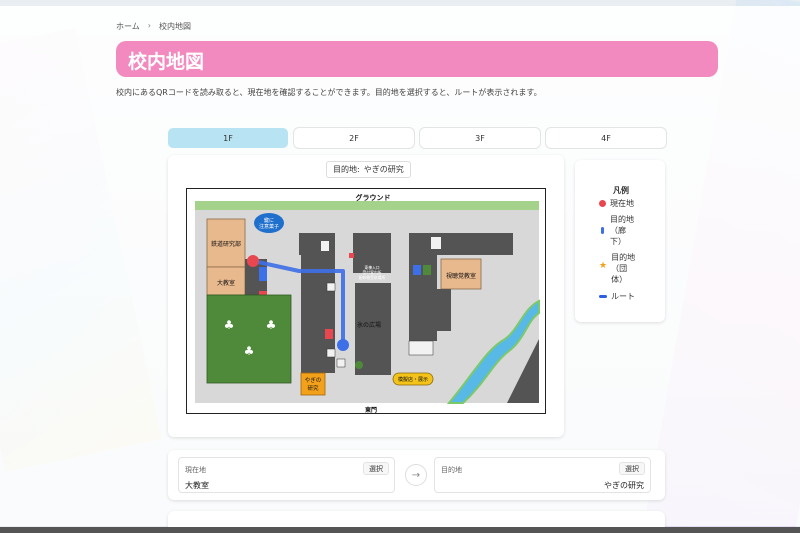  Describe the element at coordinates (632, 468) in the screenshot. I see `destination-select-button: 選択` at that location.